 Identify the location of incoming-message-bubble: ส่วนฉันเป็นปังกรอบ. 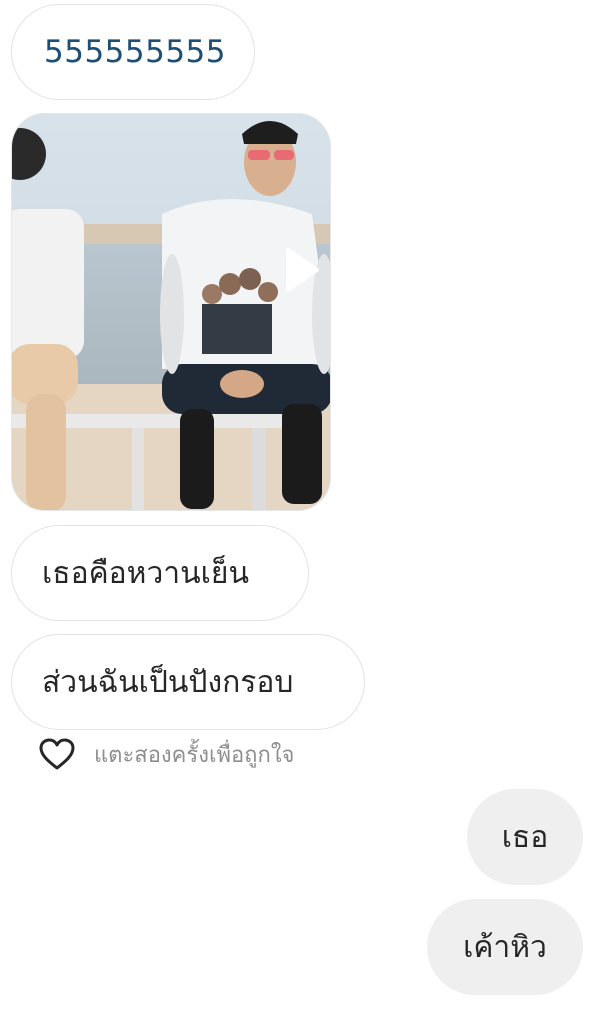
(188, 682).